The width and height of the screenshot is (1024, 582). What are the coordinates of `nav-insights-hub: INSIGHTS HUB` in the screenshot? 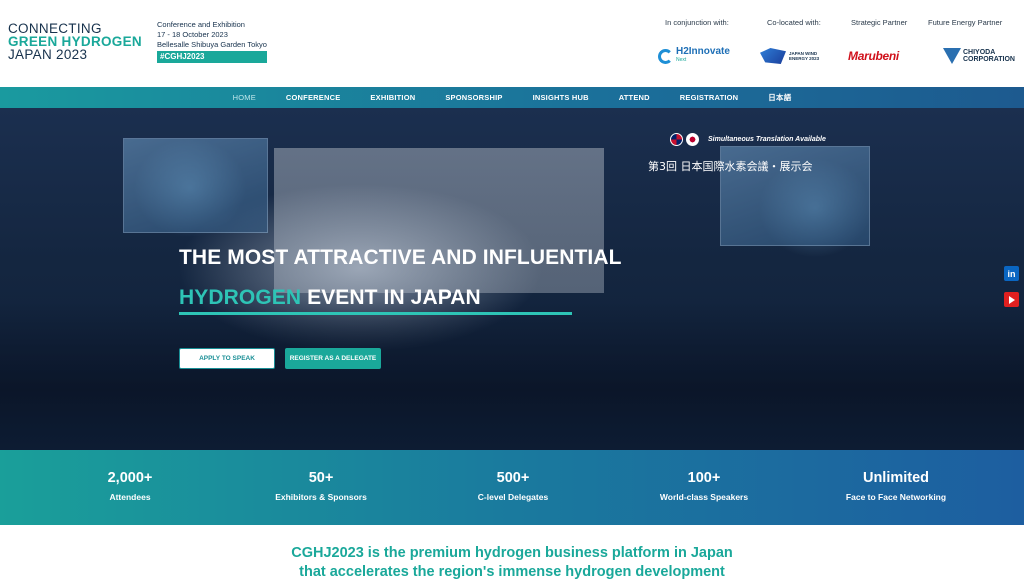 It's located at (561, 97).